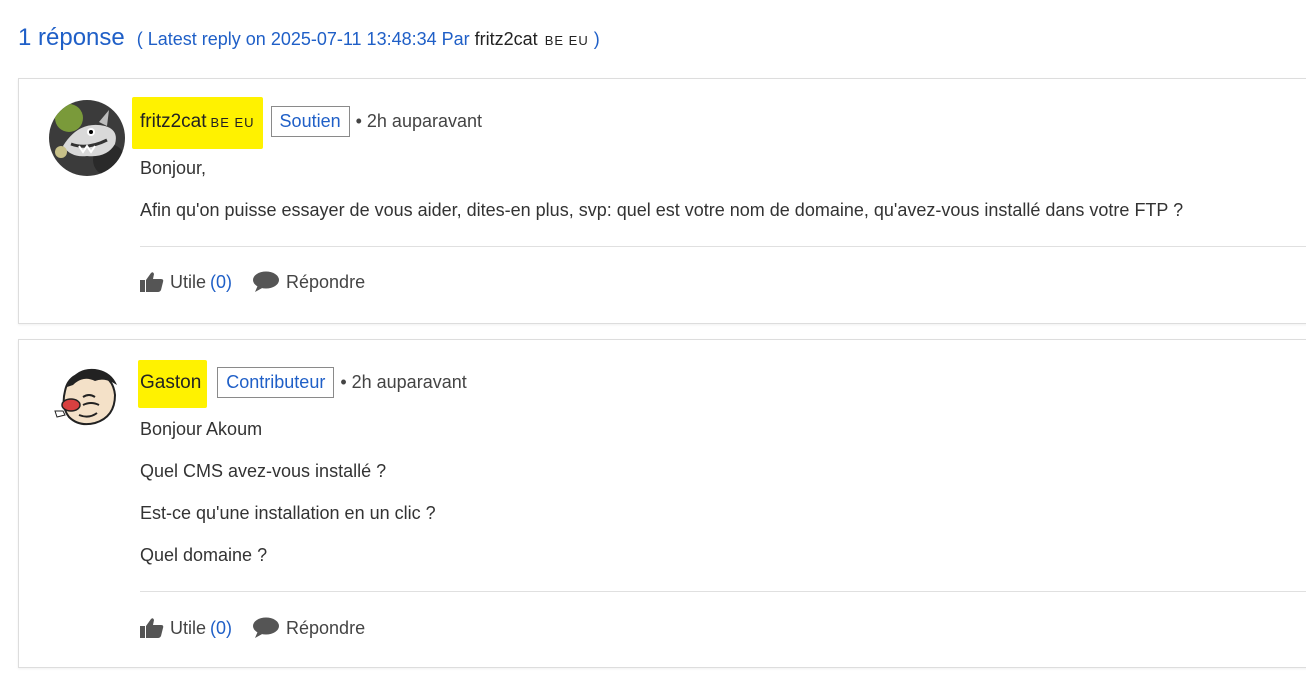 This screenshot has height=687, width=1306. I want to click on username: Gaston, so click(173, 383).